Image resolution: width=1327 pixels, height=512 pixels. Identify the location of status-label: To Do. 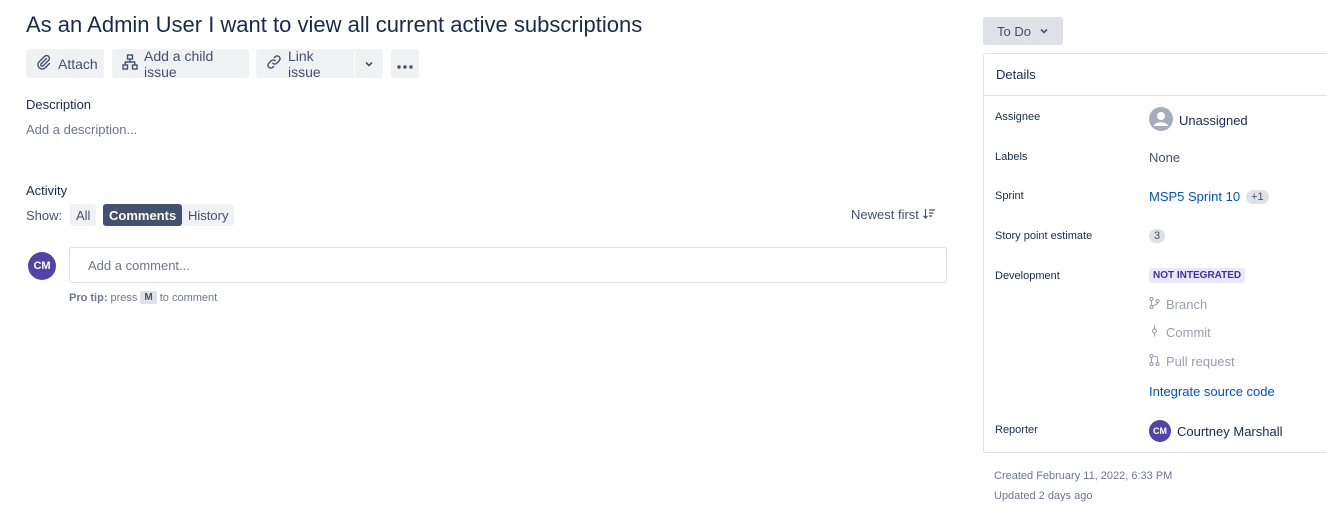
(1014, 31).